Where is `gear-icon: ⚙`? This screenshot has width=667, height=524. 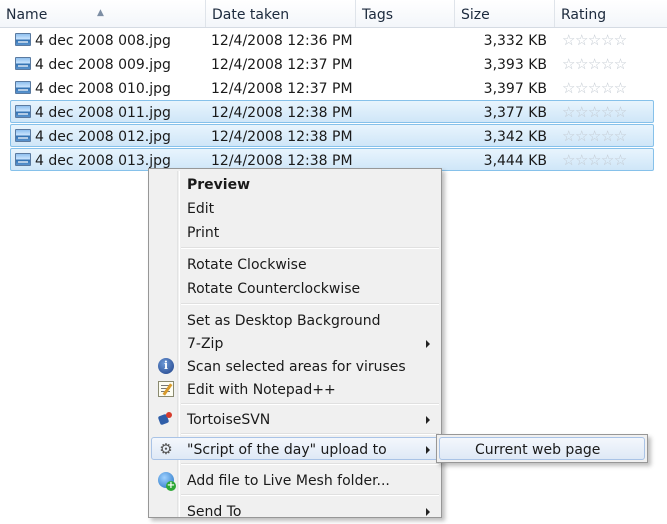
gear-icon: ⚙ is located at coordinates (166, 449).